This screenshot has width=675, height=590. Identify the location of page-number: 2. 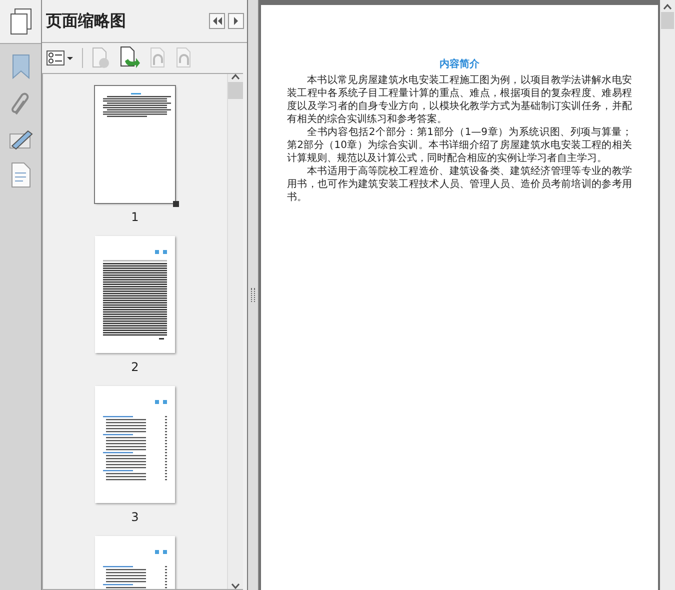
(135, 367).